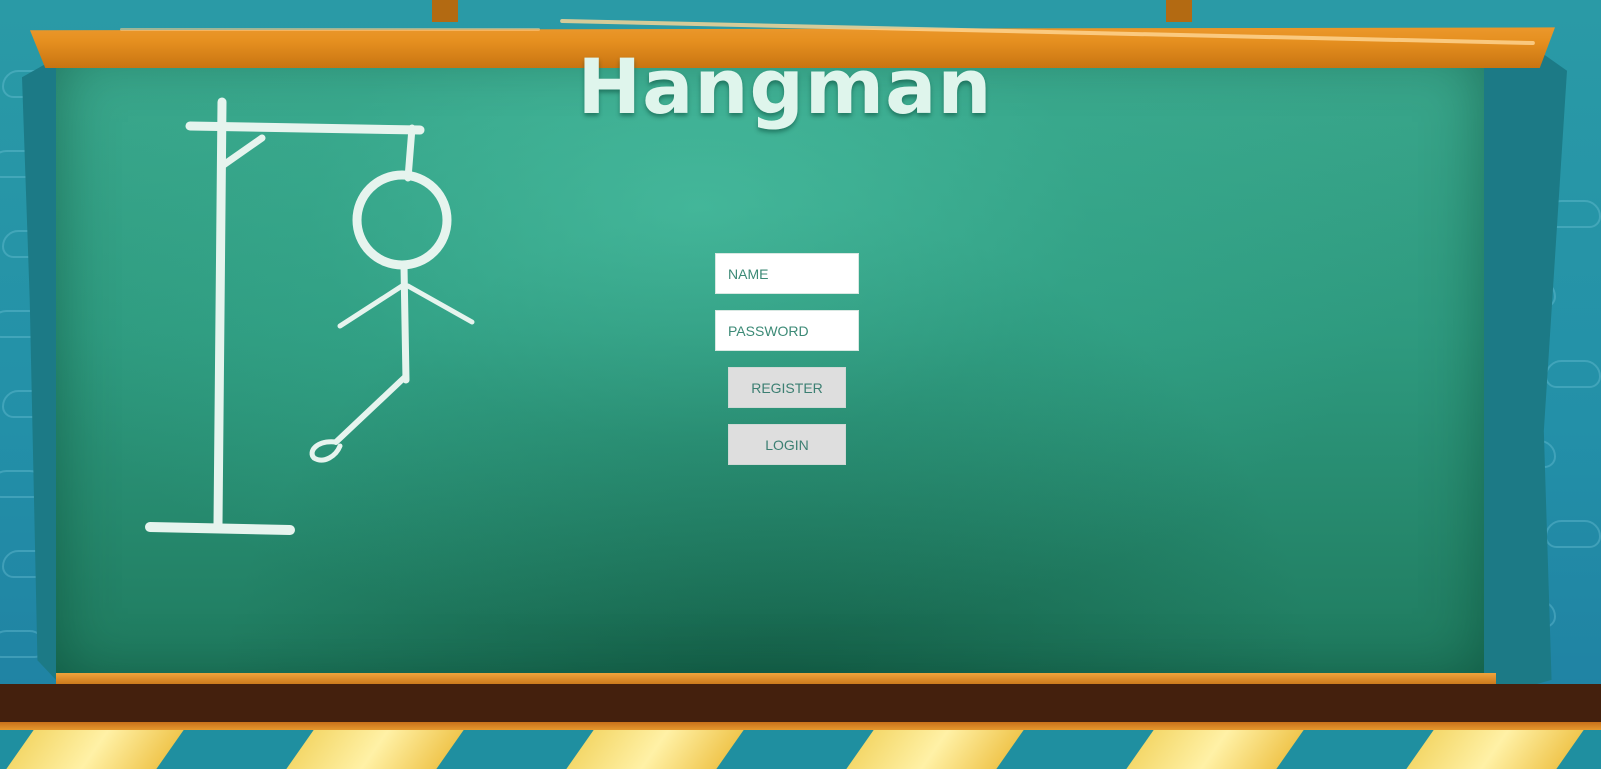  What do you see at coordinates (330, 29) in the screenshot?
I see `frame-highlight` at bounding box center [330, 29].